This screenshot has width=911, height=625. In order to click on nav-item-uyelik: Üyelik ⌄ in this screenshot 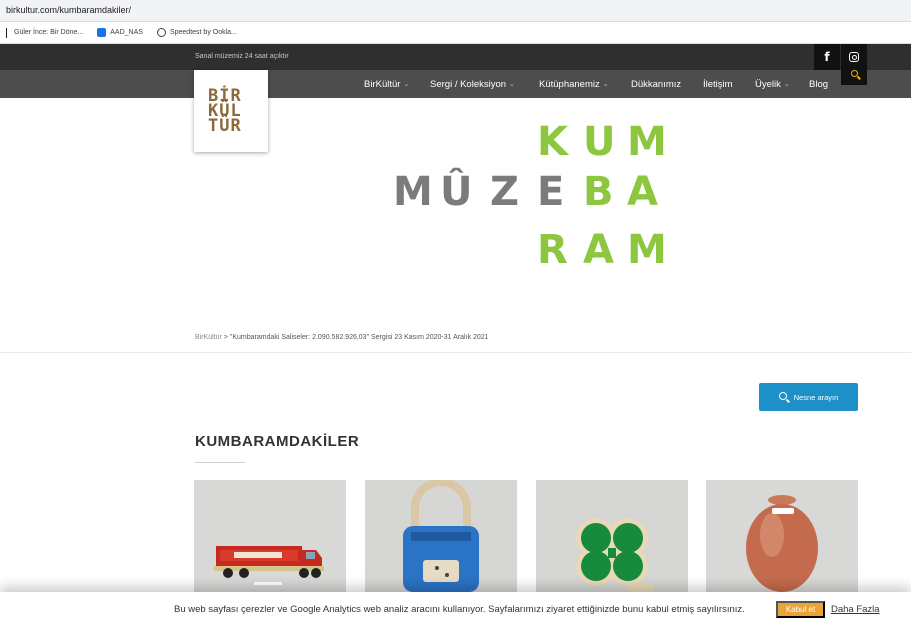, I will do `click(772, 84)`.